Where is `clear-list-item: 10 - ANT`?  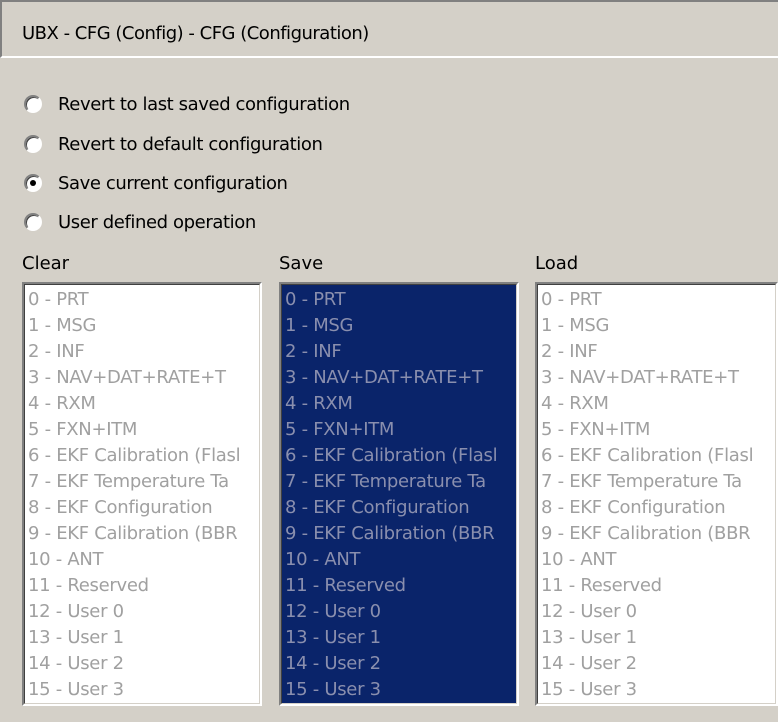
clear-list-item: 10 - ANT is located at coordinates (134, 560).